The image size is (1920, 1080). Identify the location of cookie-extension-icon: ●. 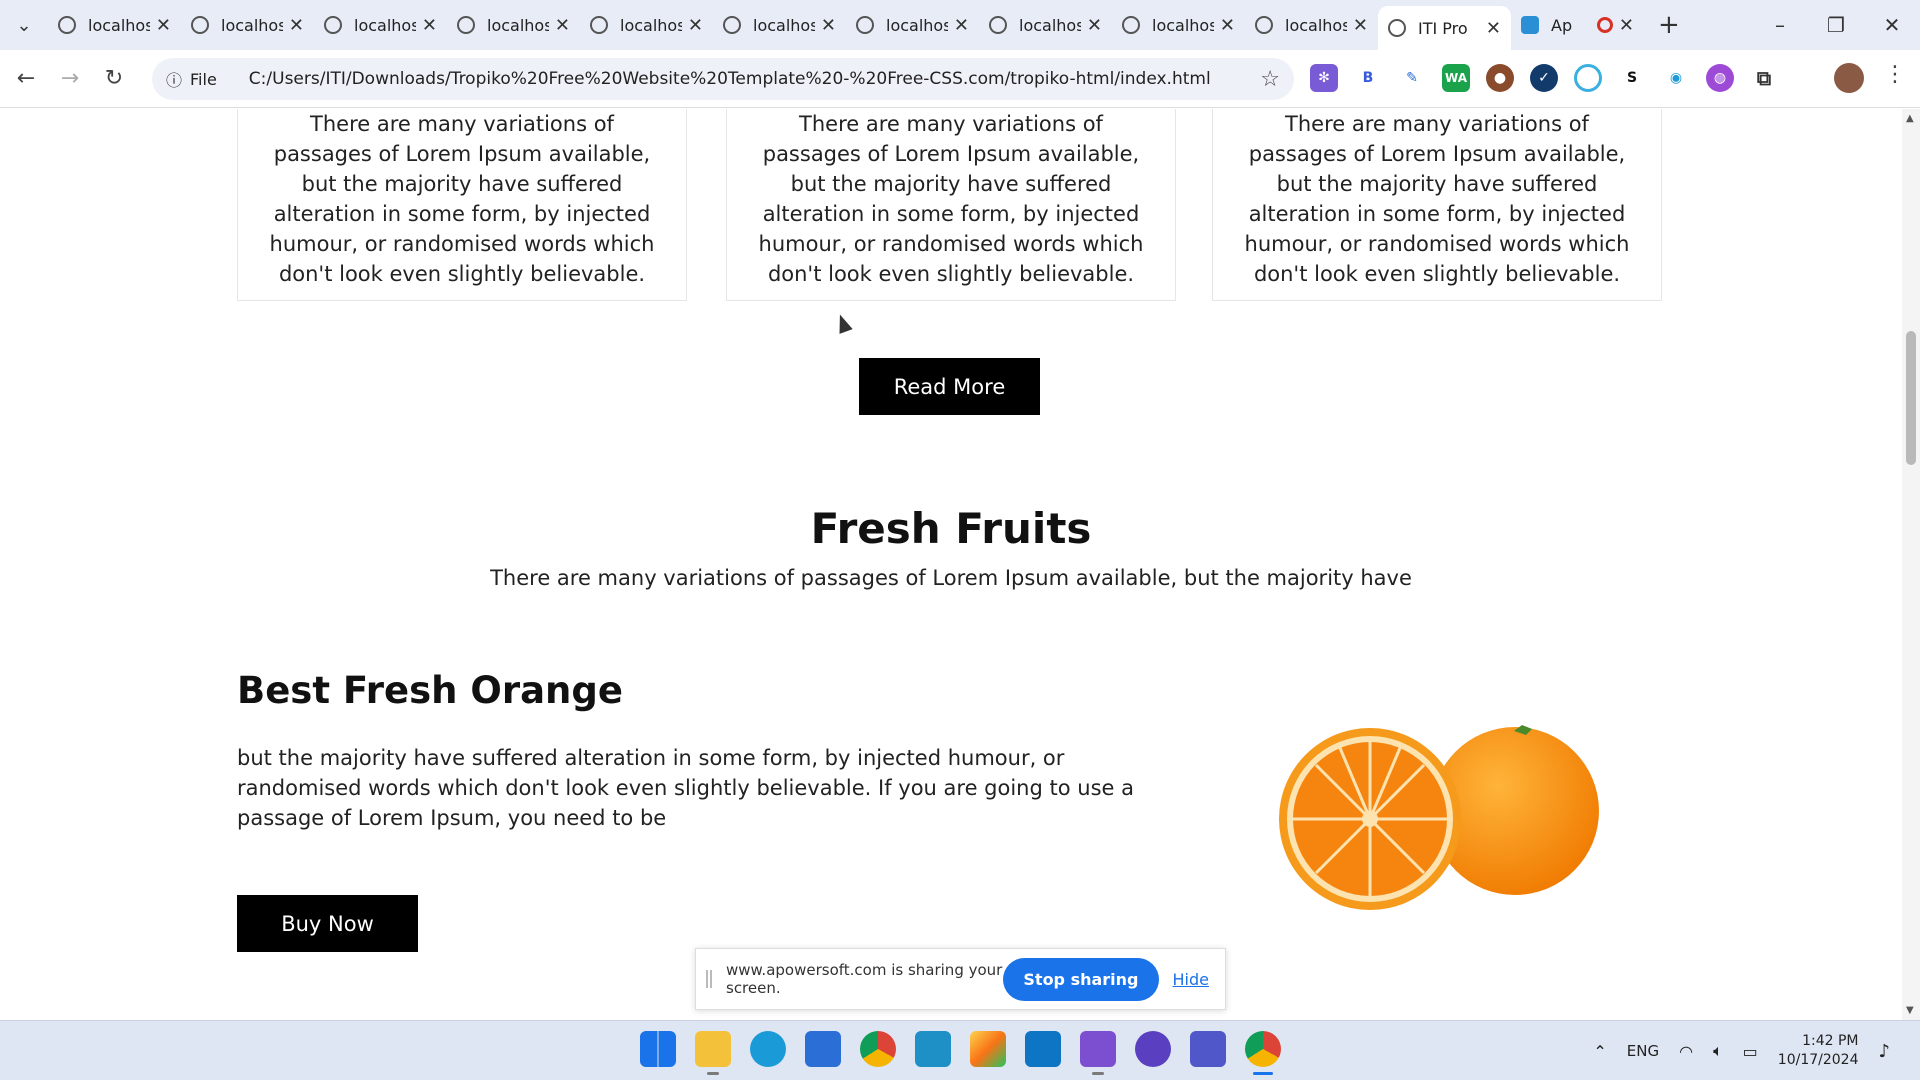
(1500, 78).